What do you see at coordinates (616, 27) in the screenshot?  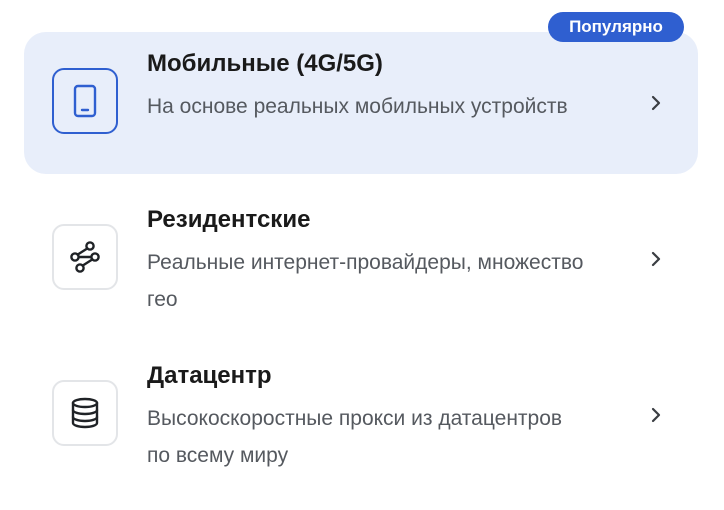 I see `popular-badge: Популярно` at bounding box center [616, 27].